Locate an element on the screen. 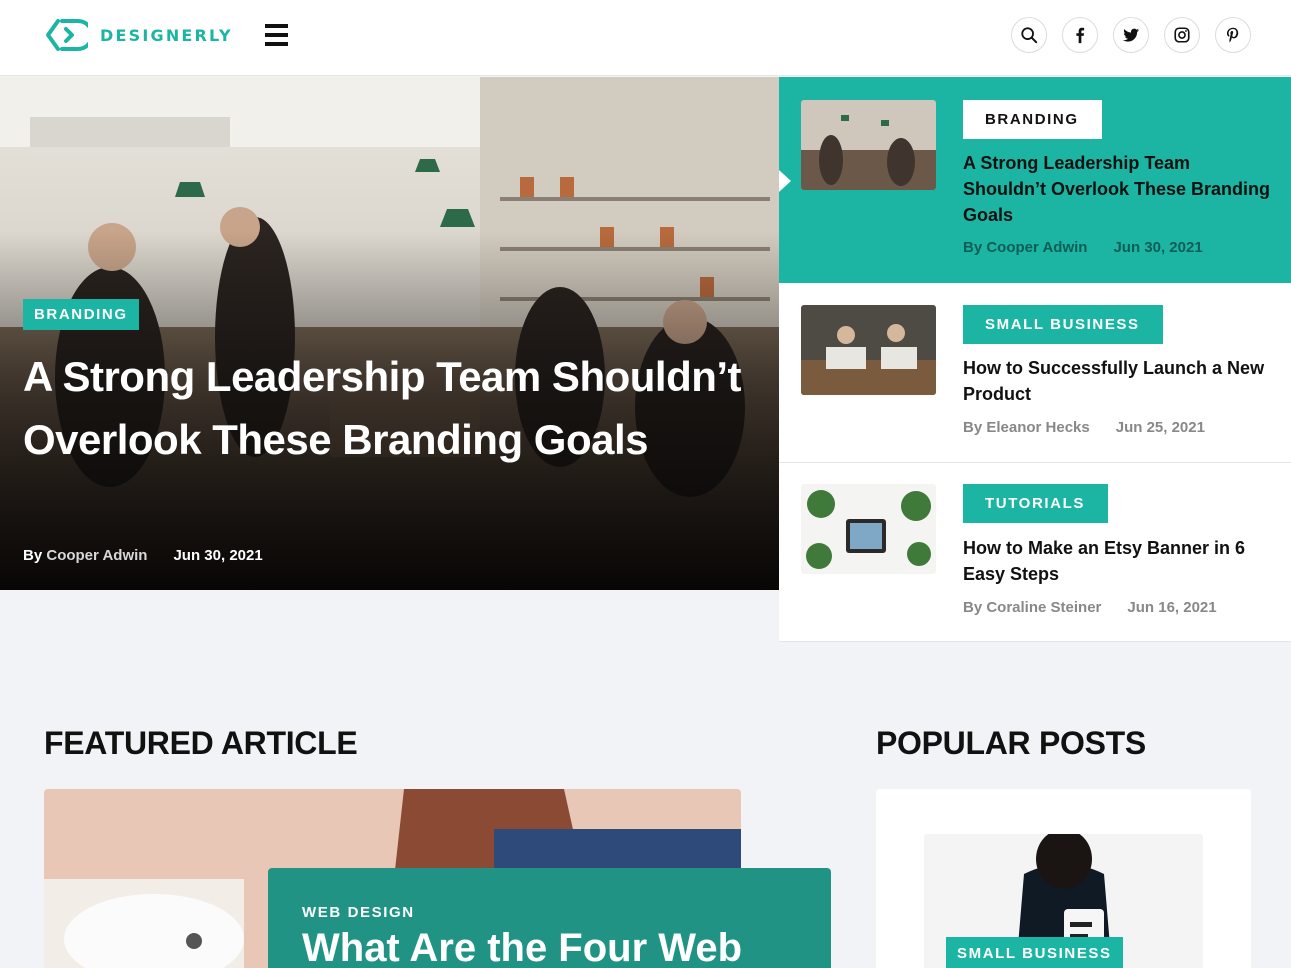 The height and width of the screenshot is (968, 1291). post-meta: By Cooper Adwin Jun 30, 2021 is located at coordinates (1083, 247).